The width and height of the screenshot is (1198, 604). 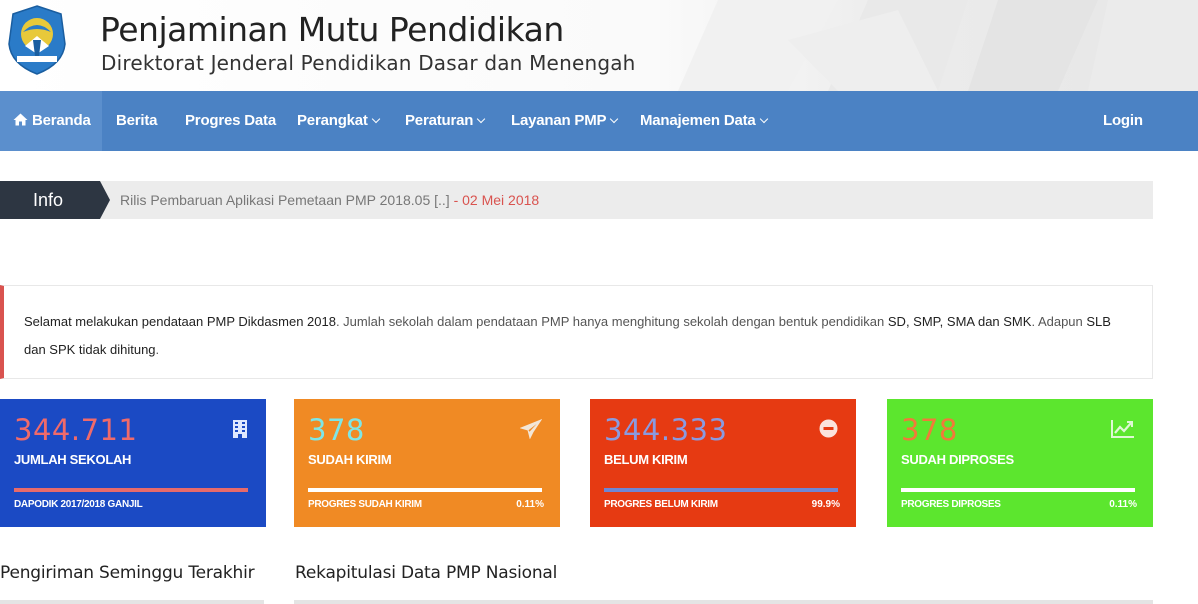 I want to click on header-background-pattern, so click(x=938, y=45).